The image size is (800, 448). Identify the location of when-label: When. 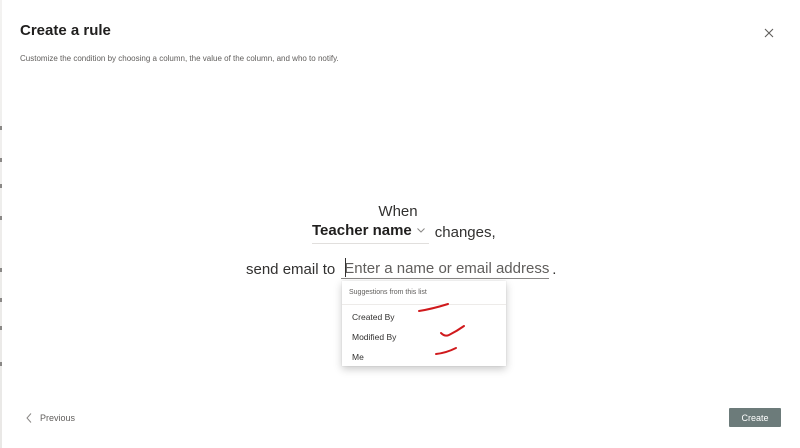
(398, 211).